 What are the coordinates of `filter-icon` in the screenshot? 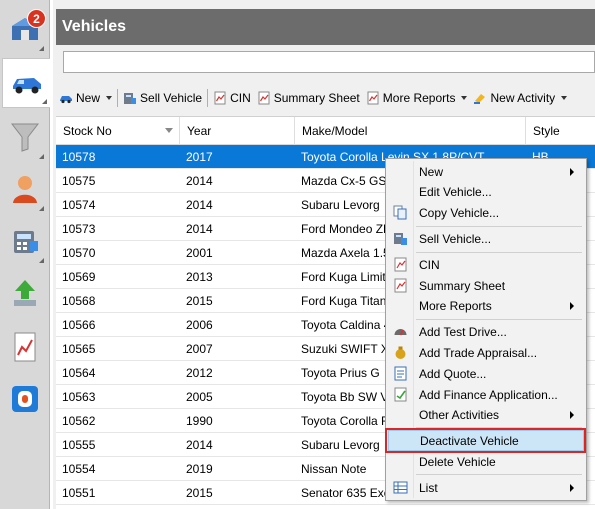 It's located at (24, 137).